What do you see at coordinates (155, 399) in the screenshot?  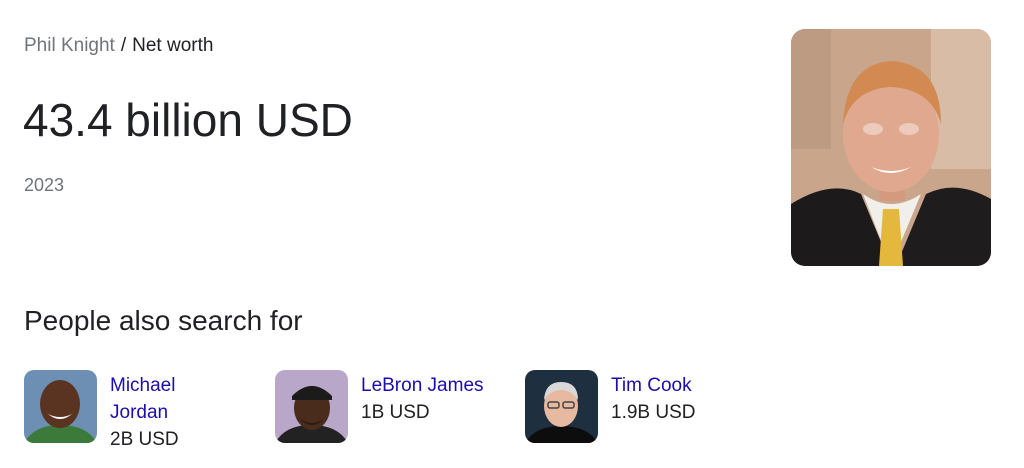 I see `related-person-name: Michael Jordan` at bounding box center [155, 399].